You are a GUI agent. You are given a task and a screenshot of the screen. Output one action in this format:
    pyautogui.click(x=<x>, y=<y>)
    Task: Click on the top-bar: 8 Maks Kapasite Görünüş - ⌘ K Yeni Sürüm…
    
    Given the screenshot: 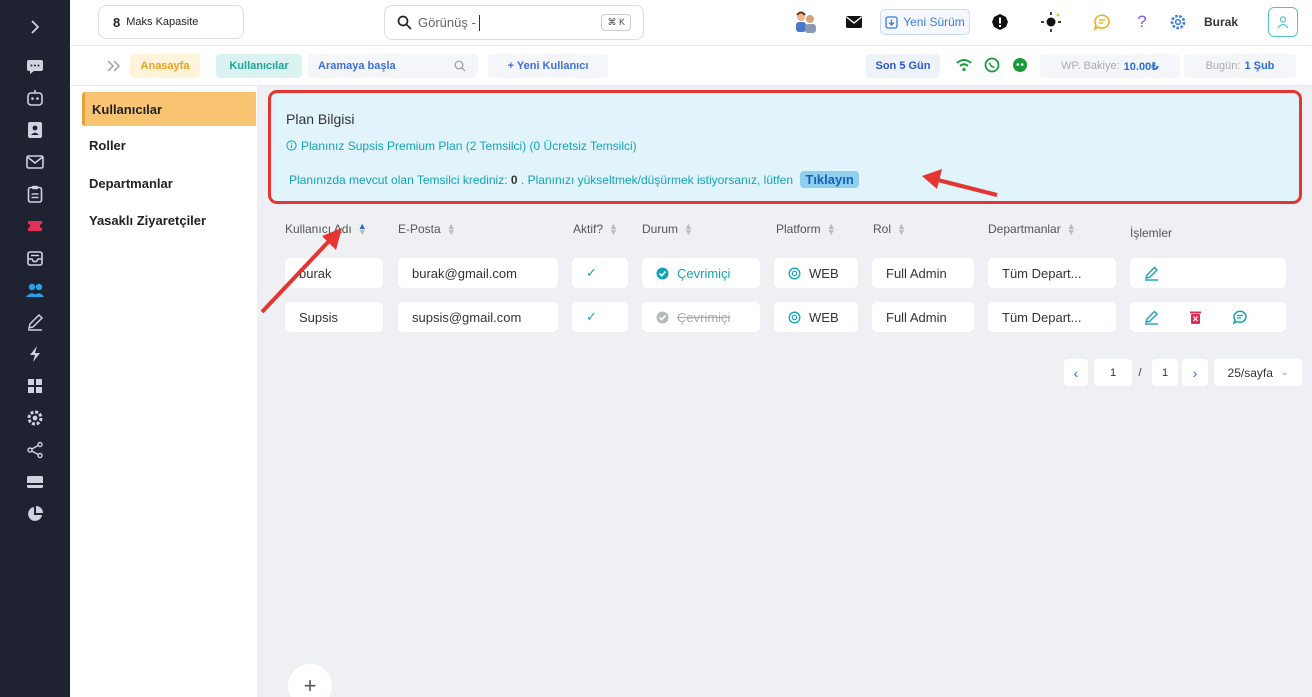 What is the action you would take?
    pyautogui.click(x=691, y=23)
    